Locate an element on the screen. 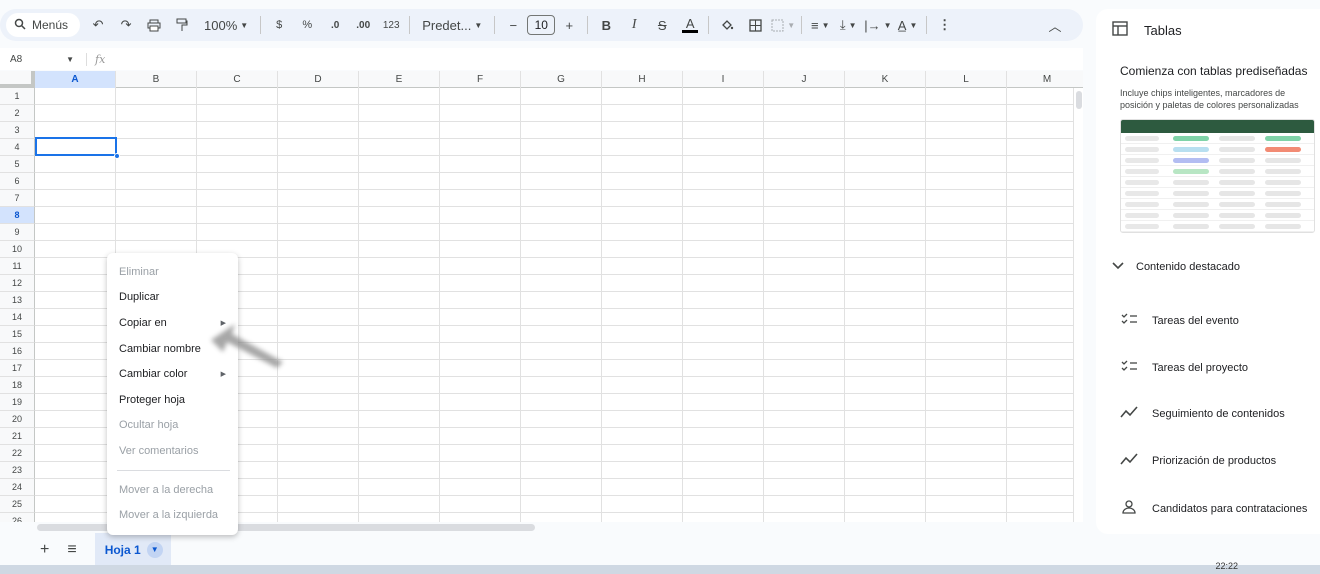 The height and width of the screenshot is (574, 1320). merge-cells-icon: ▼ is located at coordinates (783, 25).